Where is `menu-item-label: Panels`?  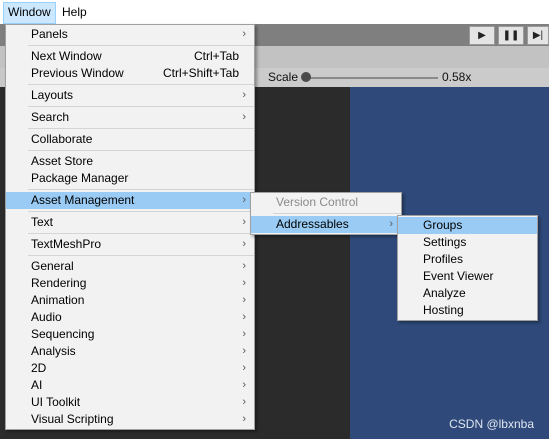 menu-item-label: Panels is located at coordinates (49, 34).